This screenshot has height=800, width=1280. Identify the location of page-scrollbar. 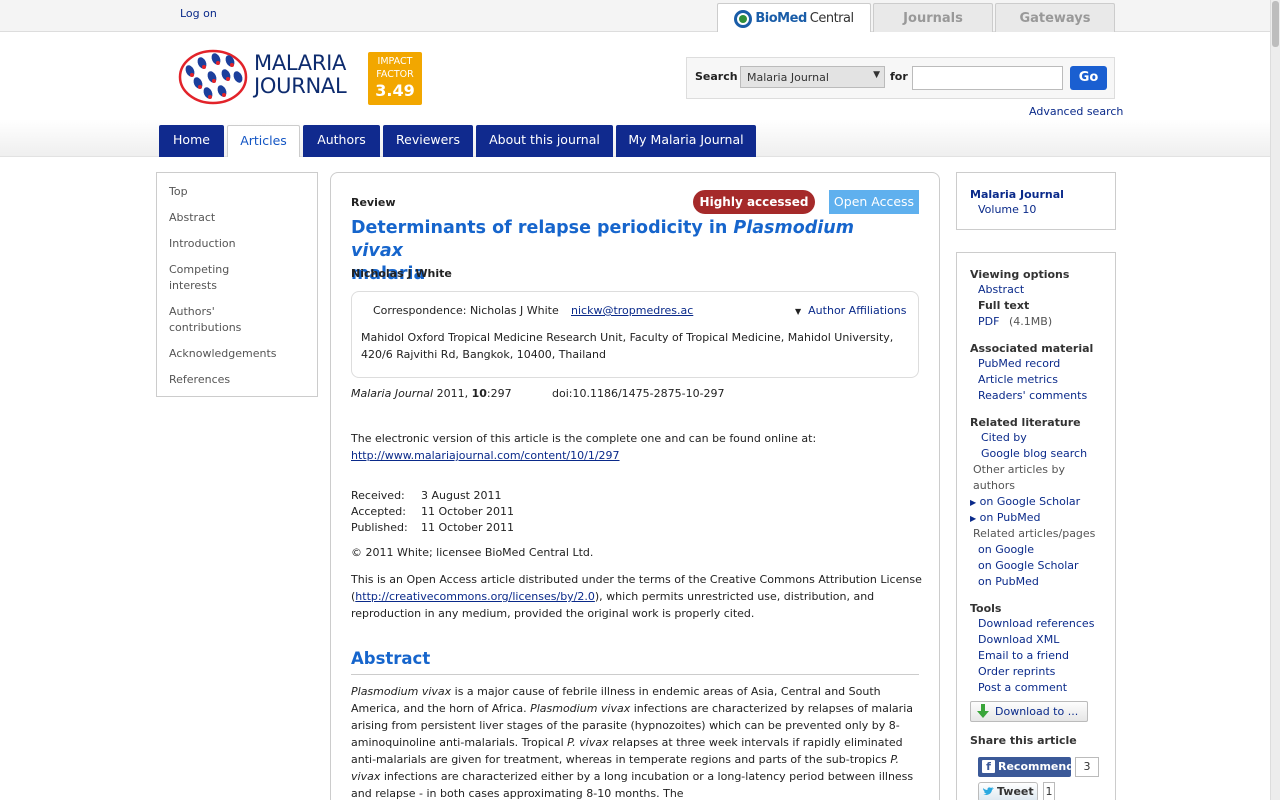
(1275, 400).